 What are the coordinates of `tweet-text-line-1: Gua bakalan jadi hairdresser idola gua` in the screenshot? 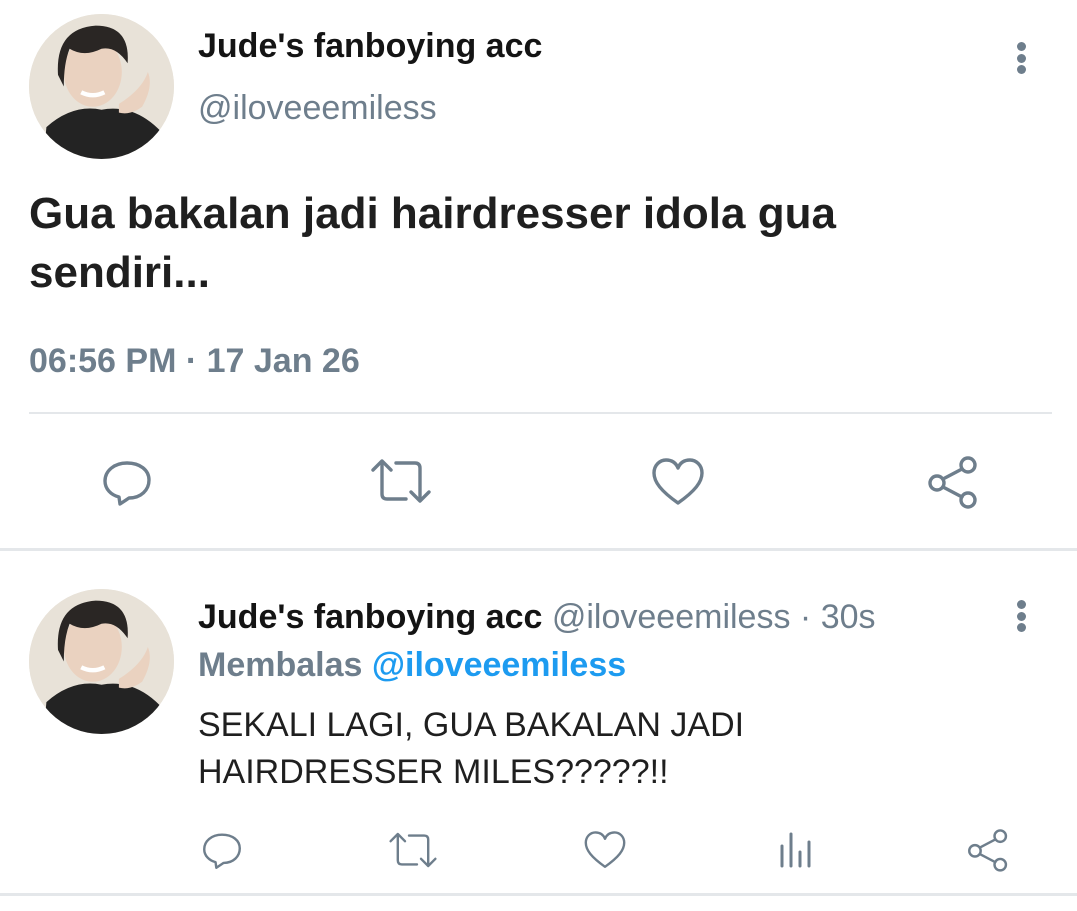 It's located at (432, 213).